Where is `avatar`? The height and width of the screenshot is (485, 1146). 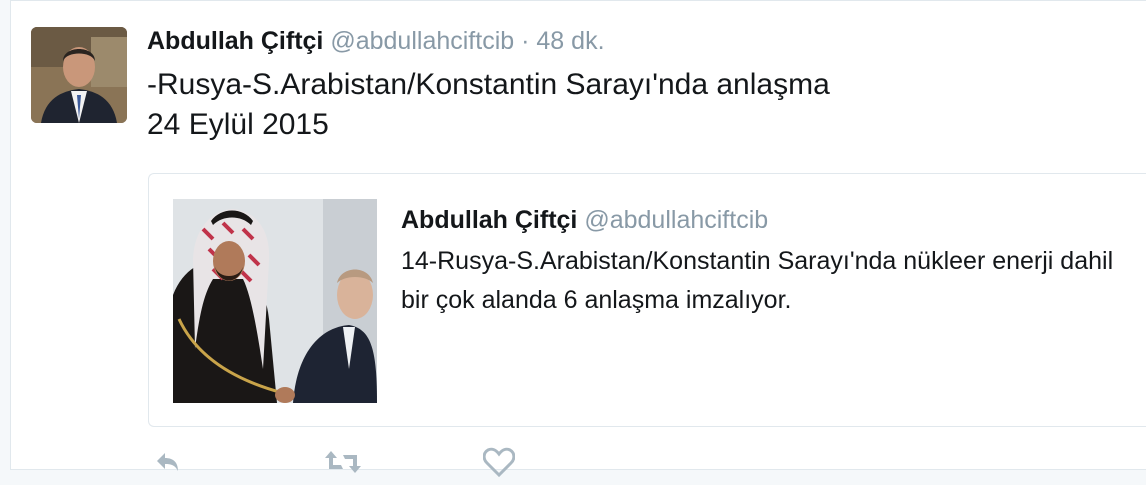 avatar is located at coordinates (79, 75).